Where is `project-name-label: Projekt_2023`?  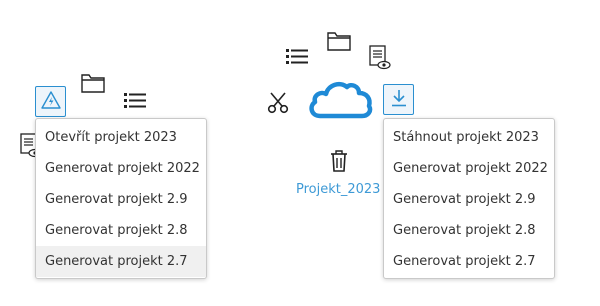 project-name-label: Projekt_2023 is located at coordinates (338, 189).